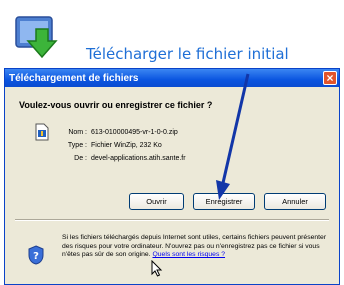 This screenshot has height=285, width=344. I want to click on caption: Télécharger le fichier initial, so click(187, 54).